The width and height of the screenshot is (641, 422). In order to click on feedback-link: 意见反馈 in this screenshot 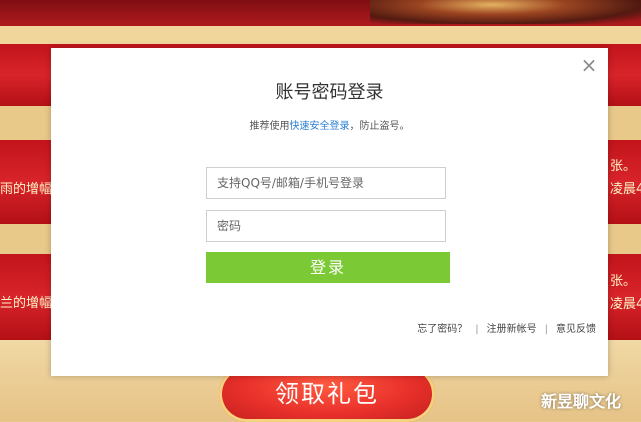, I will do `click(576, 329)`.